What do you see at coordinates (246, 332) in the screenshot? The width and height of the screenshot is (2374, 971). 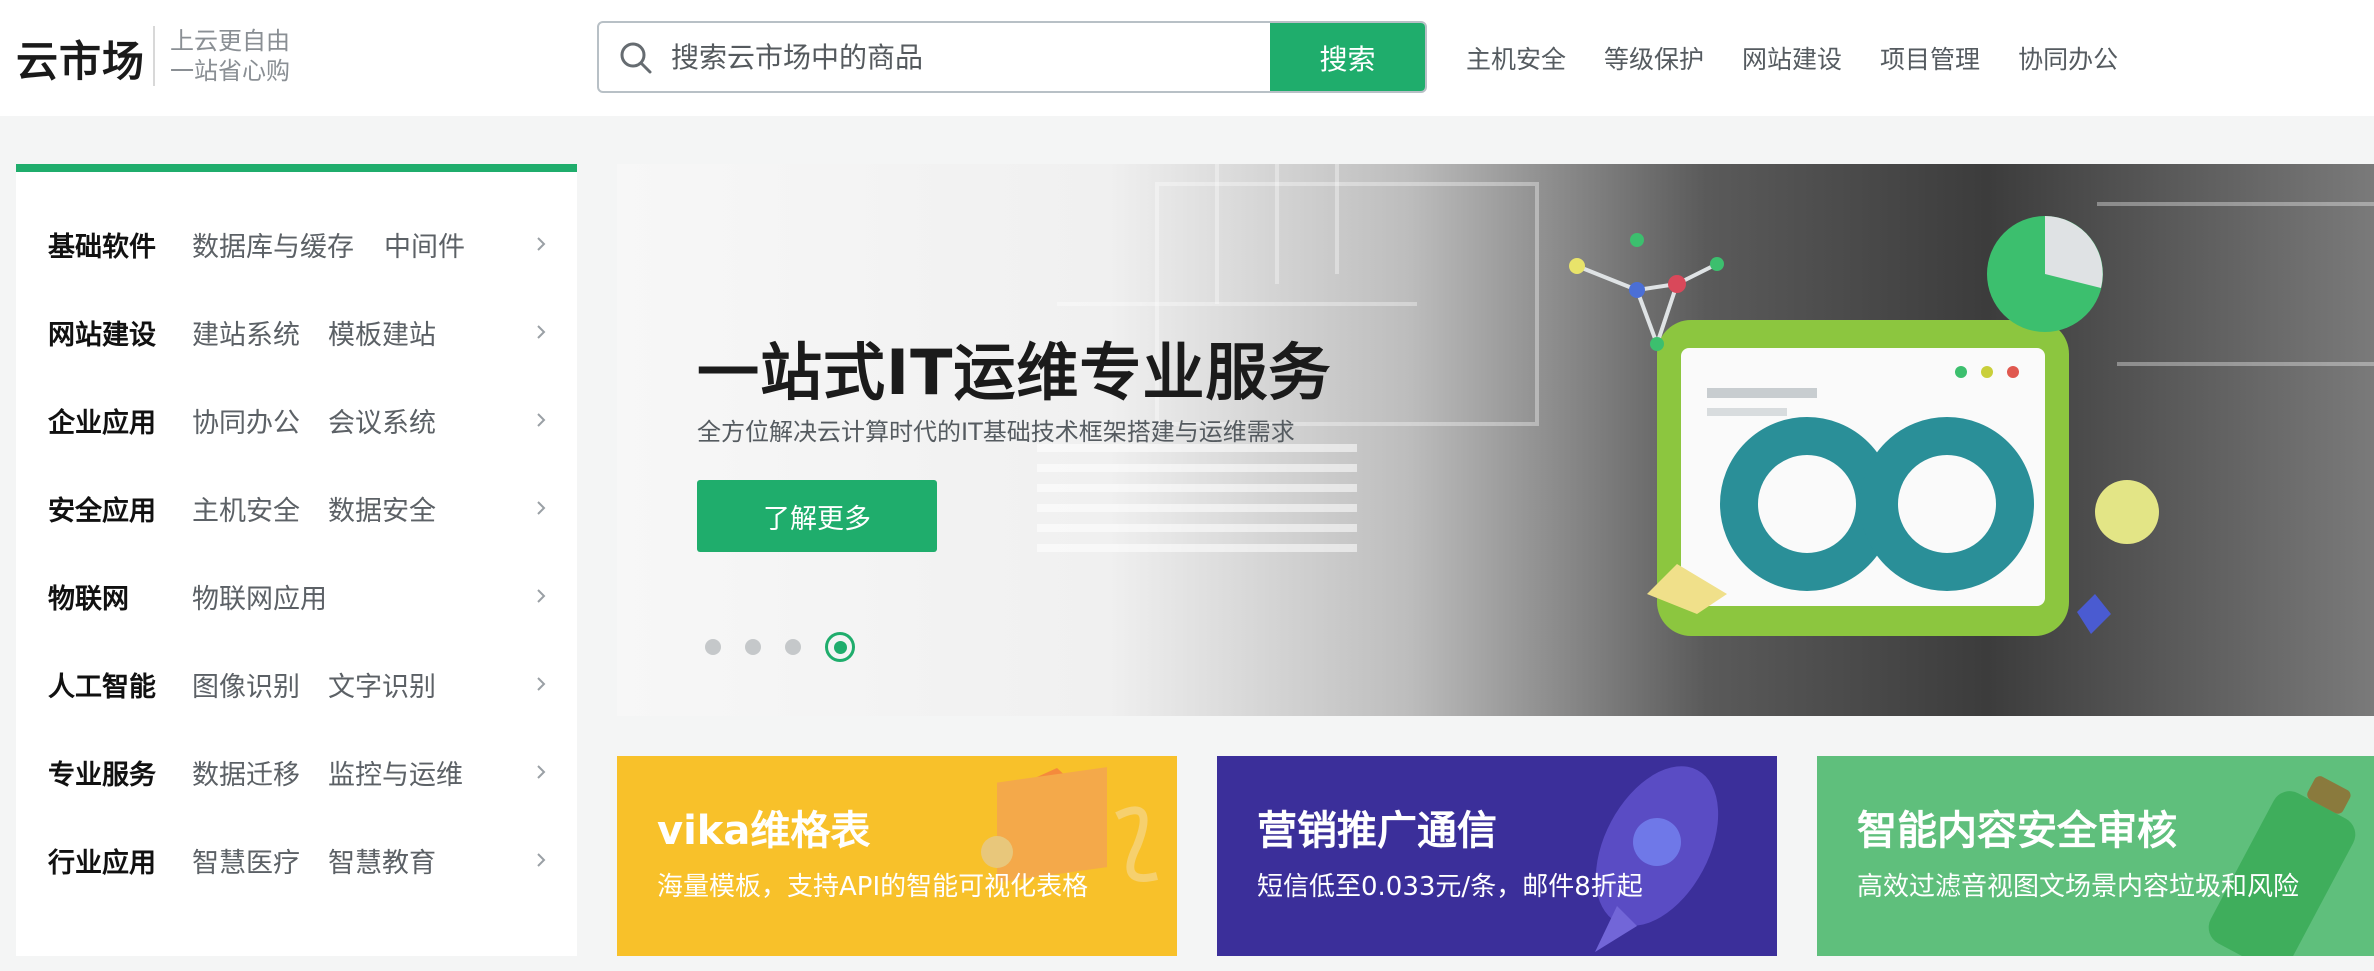 I see `category-link: 建站系统` at bounding box center [246, 332].